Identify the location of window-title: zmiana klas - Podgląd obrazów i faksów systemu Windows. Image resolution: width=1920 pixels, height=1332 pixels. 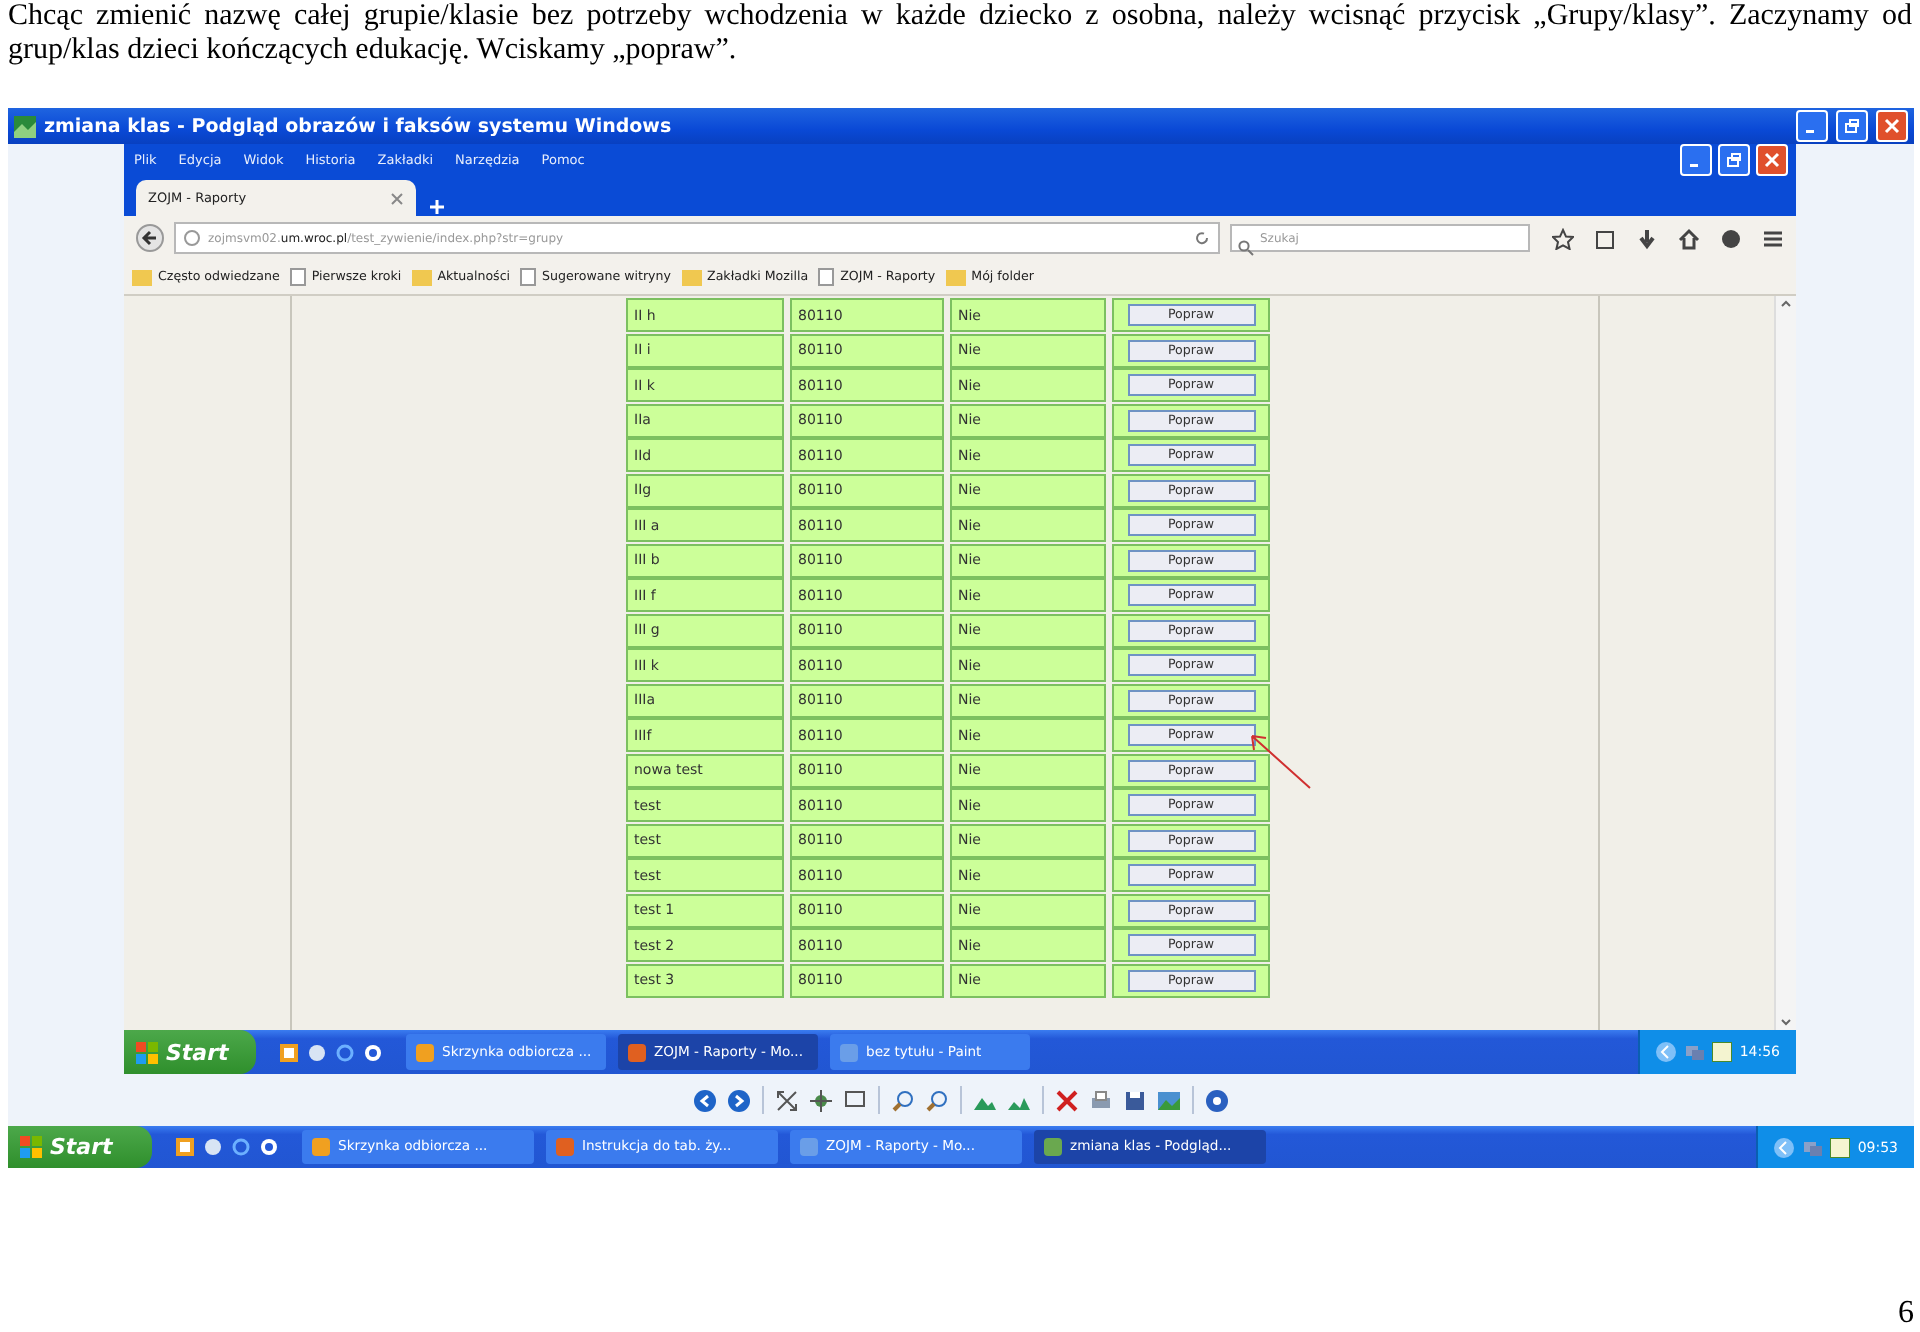
(359, 126).